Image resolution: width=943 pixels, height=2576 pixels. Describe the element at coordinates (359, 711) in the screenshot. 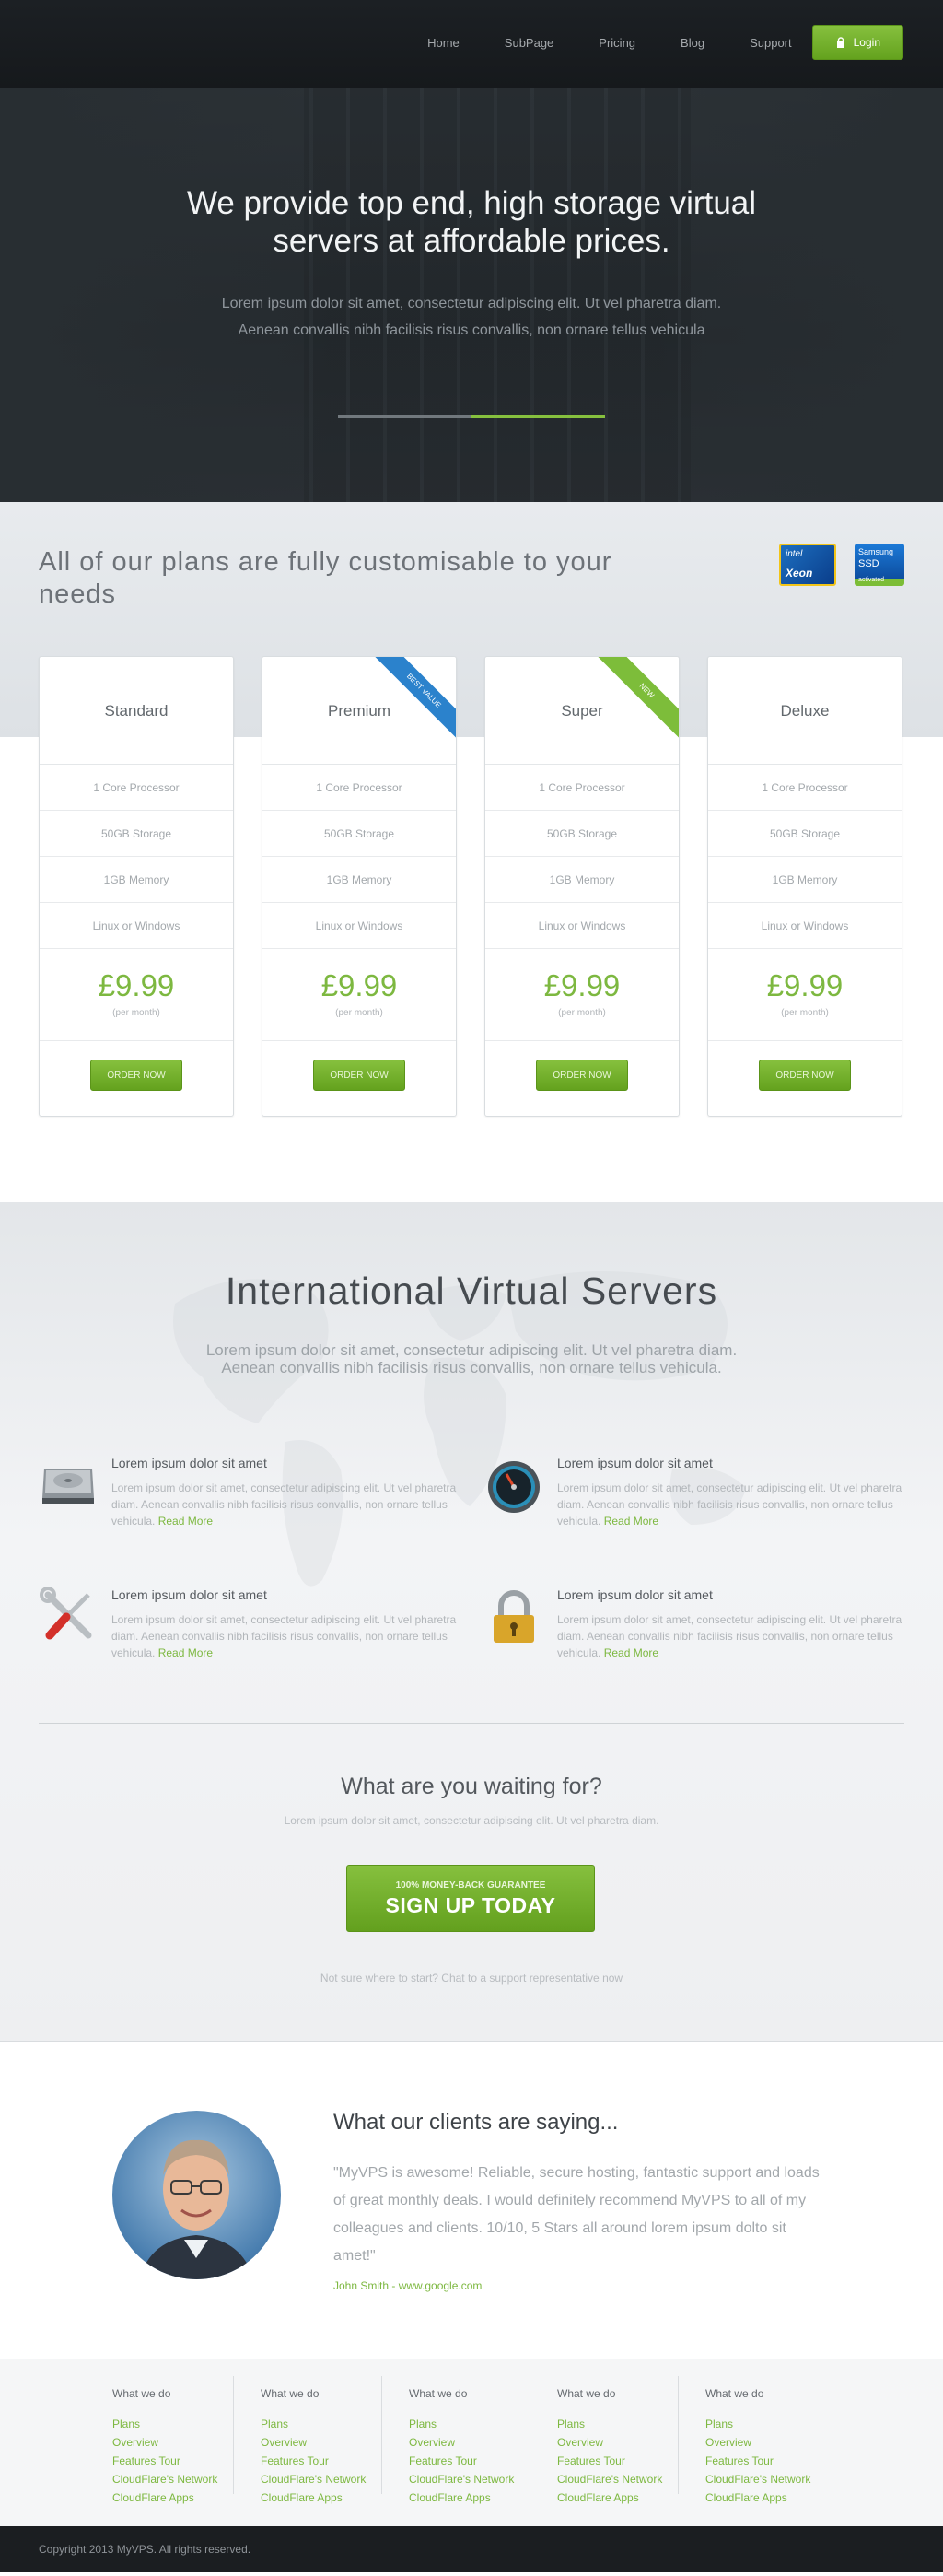

I see `plan-name: Premium` at that location.